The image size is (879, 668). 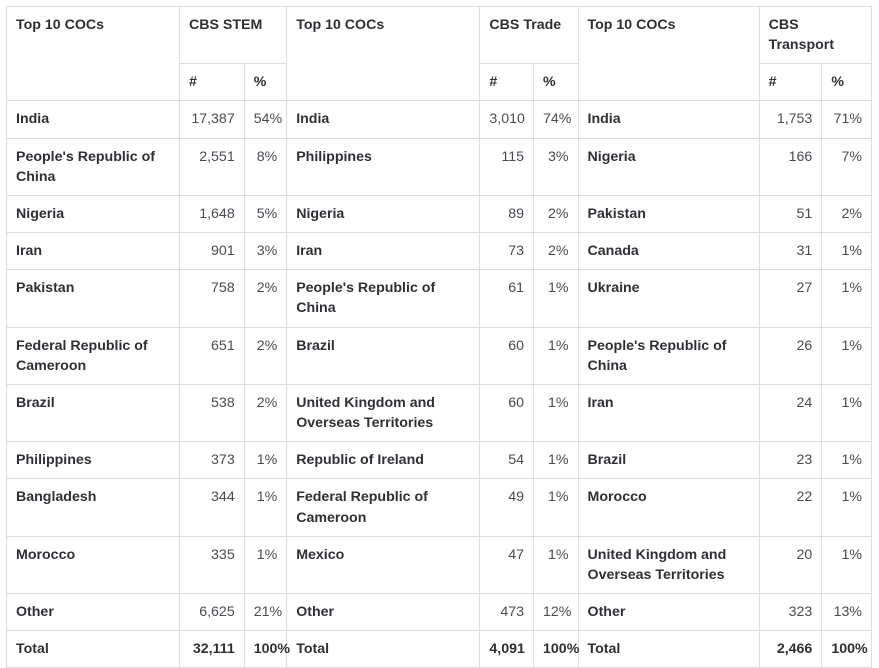 I want to click on cell-count-transport: 24, so click(x=790, y=413).